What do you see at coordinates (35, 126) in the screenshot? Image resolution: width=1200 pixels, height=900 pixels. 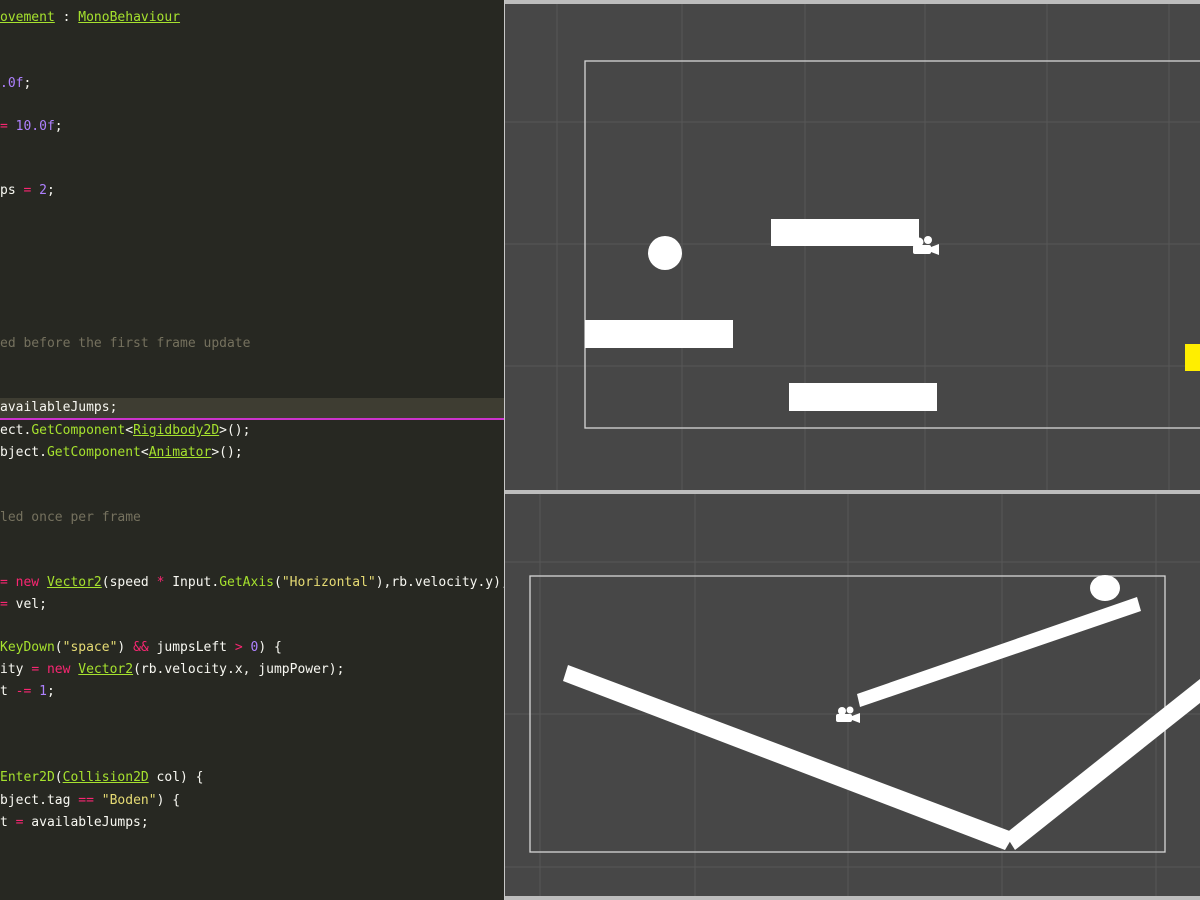 I see `code-token: 10.0f` at bounding box center [35, 126].